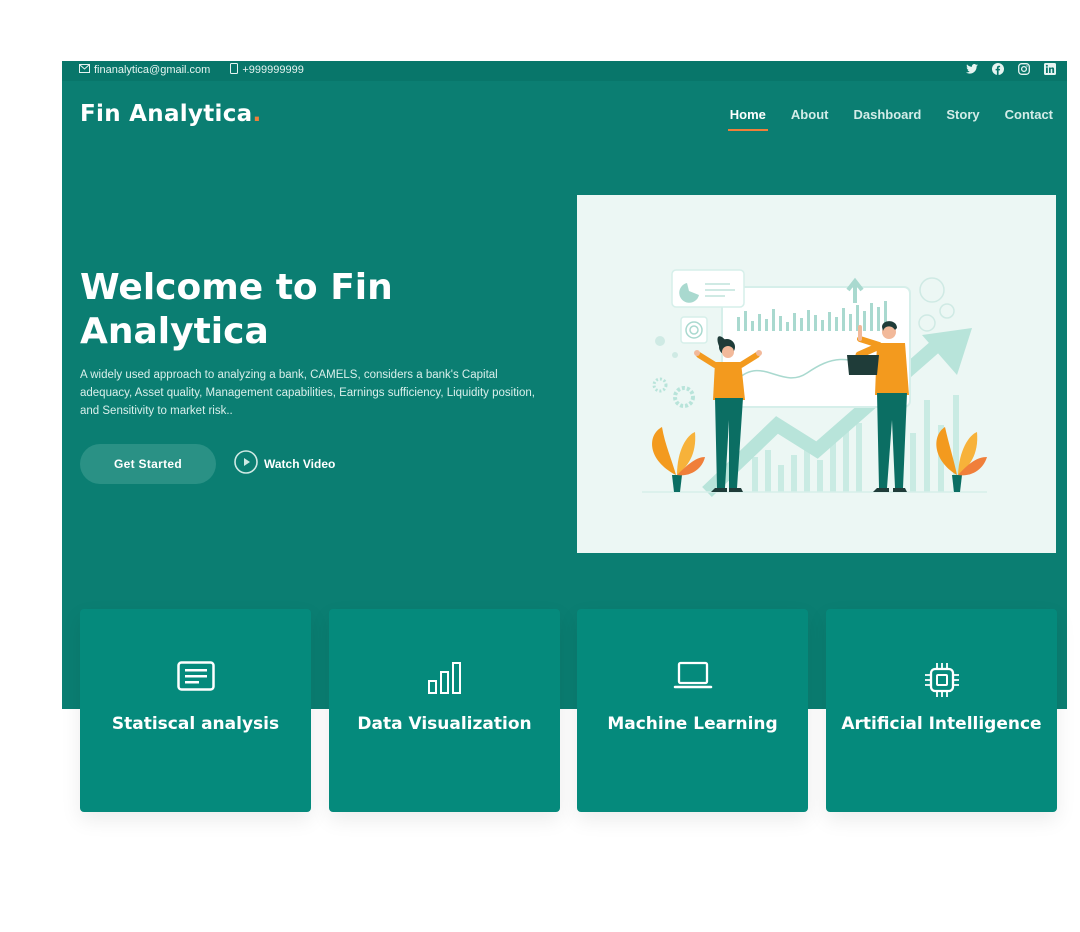  What do you see at coordinates (300, 463) in the screenshot?
I see `watch-video-label: Watch Video` at bounding box center [300, 463].